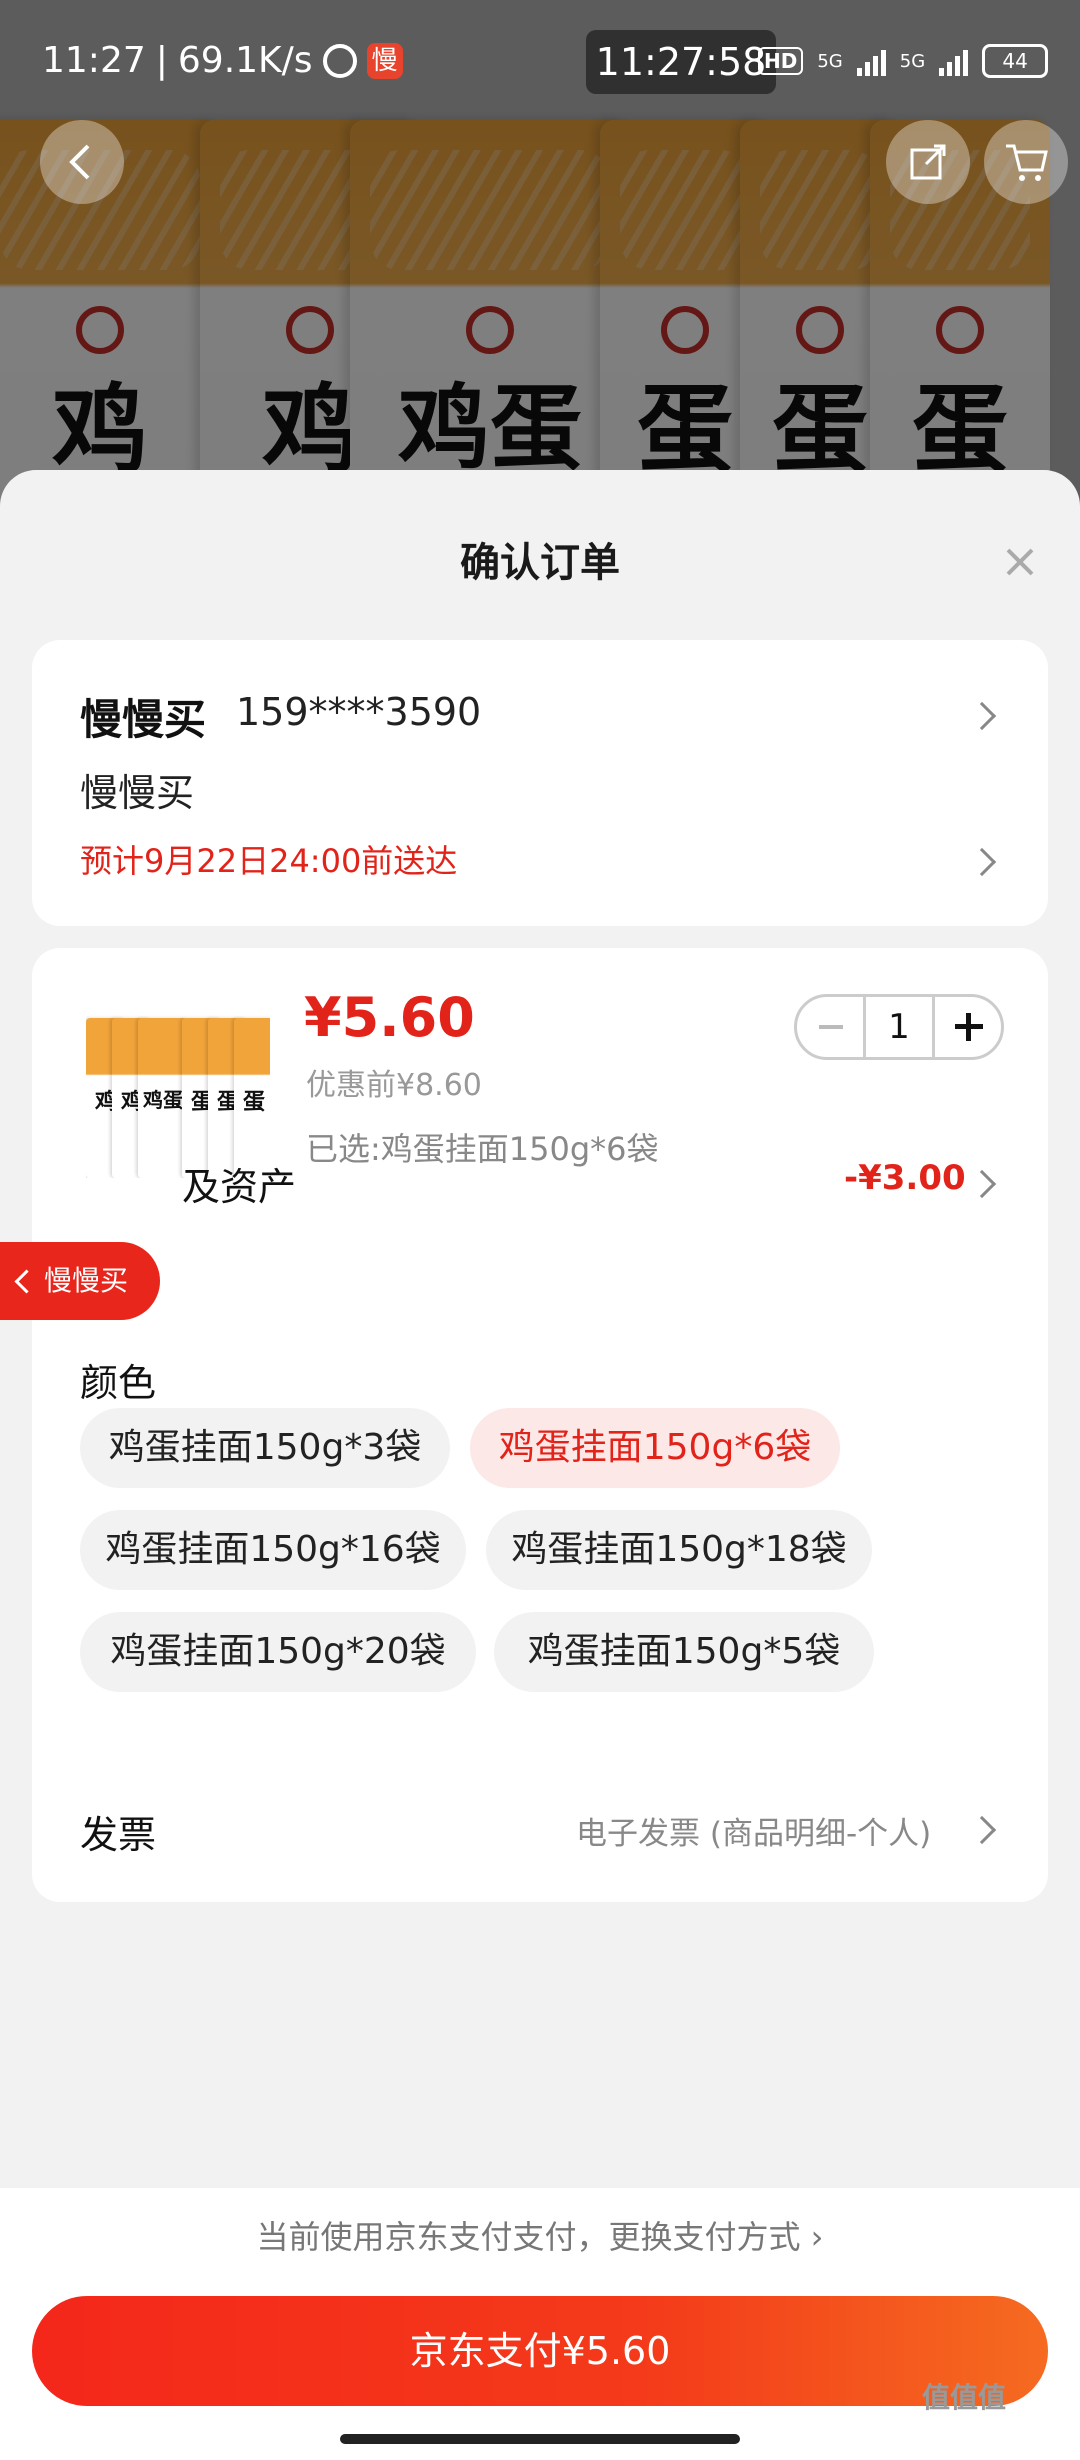  What do you see at coordinates (540, 2351) in the screenshot?
I see `pay-button: 京东支付¥5.60` at bounding box center [540, 2351].